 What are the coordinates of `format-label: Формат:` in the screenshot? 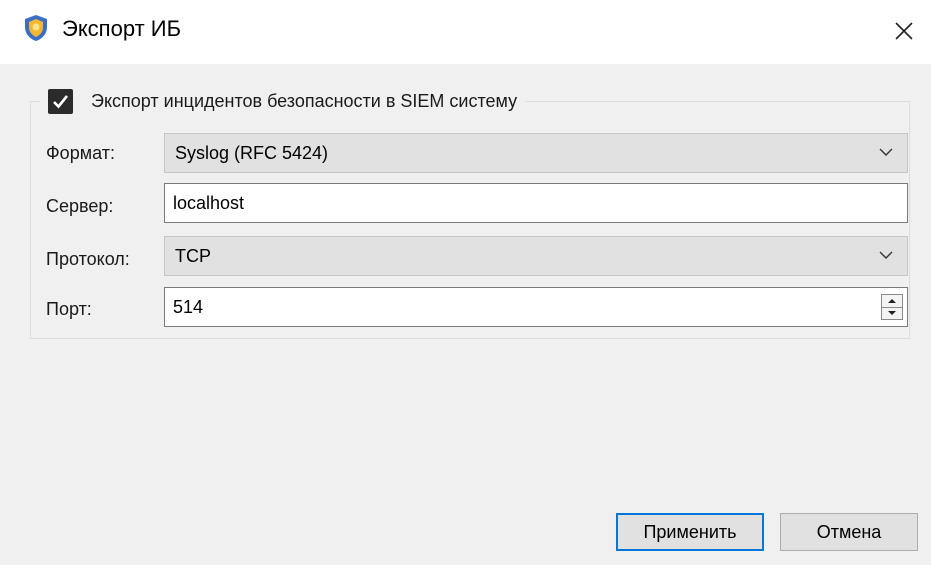 It's located at (80, 153).